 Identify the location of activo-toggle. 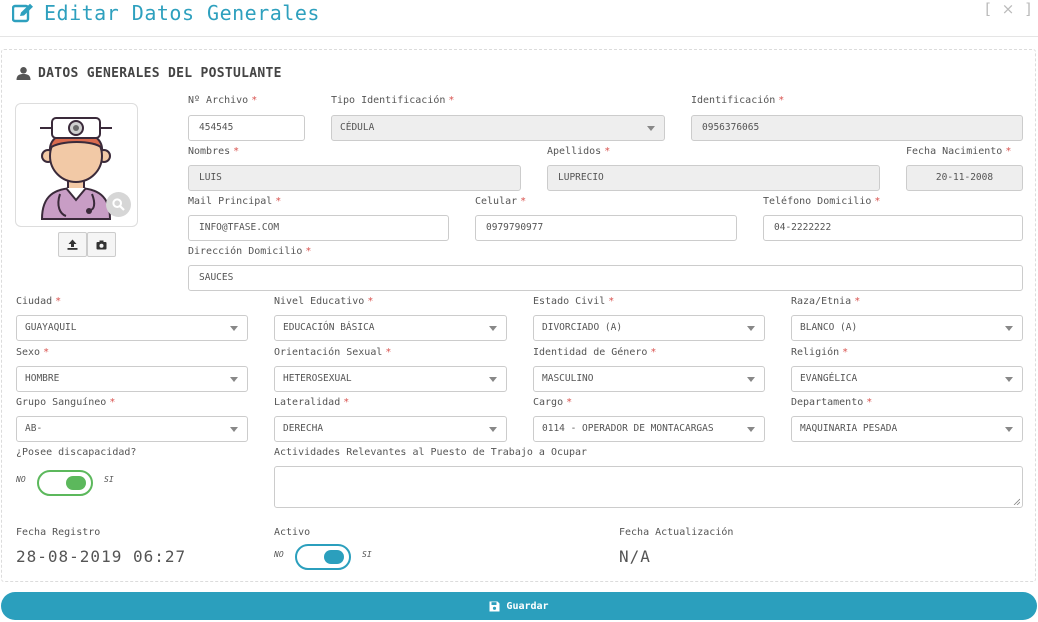
(323, 557).